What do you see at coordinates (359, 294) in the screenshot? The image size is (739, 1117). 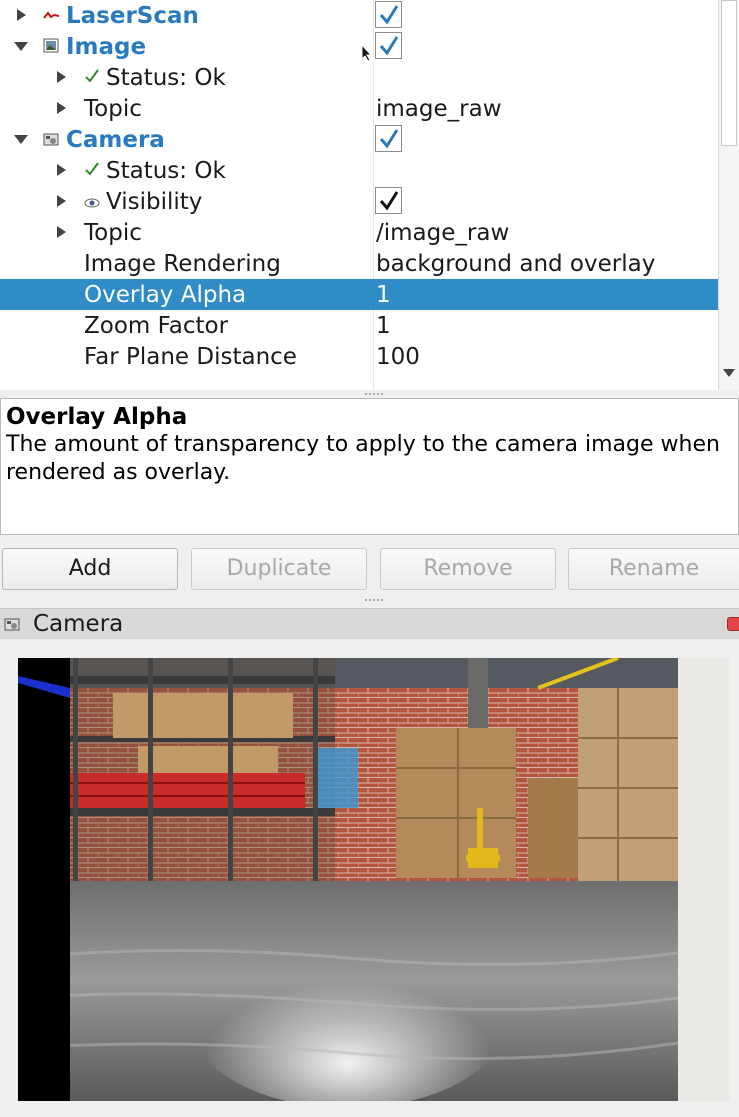 I see `tree-row-overlay-alpha: Overlay Alpha 1` at bounding box center [359, 294].